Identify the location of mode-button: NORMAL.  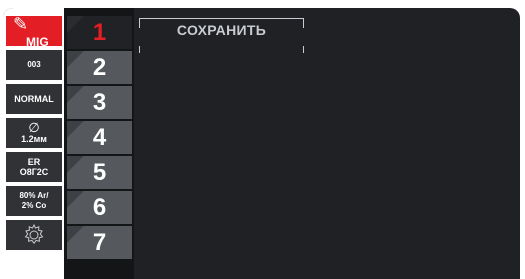
(34, 99).